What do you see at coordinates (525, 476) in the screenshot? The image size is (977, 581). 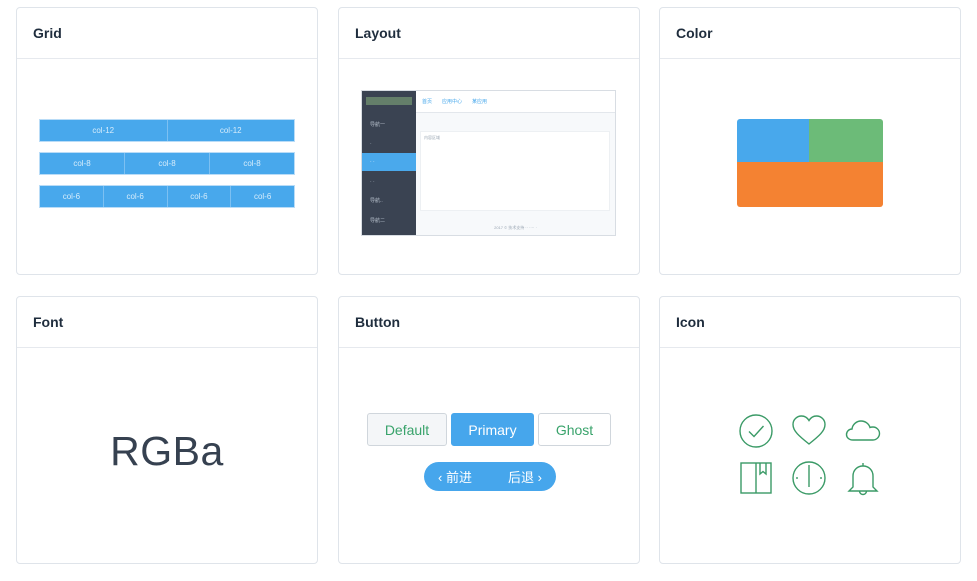 I see `back-button: 后退 ›` at bounding box center [525, 476].